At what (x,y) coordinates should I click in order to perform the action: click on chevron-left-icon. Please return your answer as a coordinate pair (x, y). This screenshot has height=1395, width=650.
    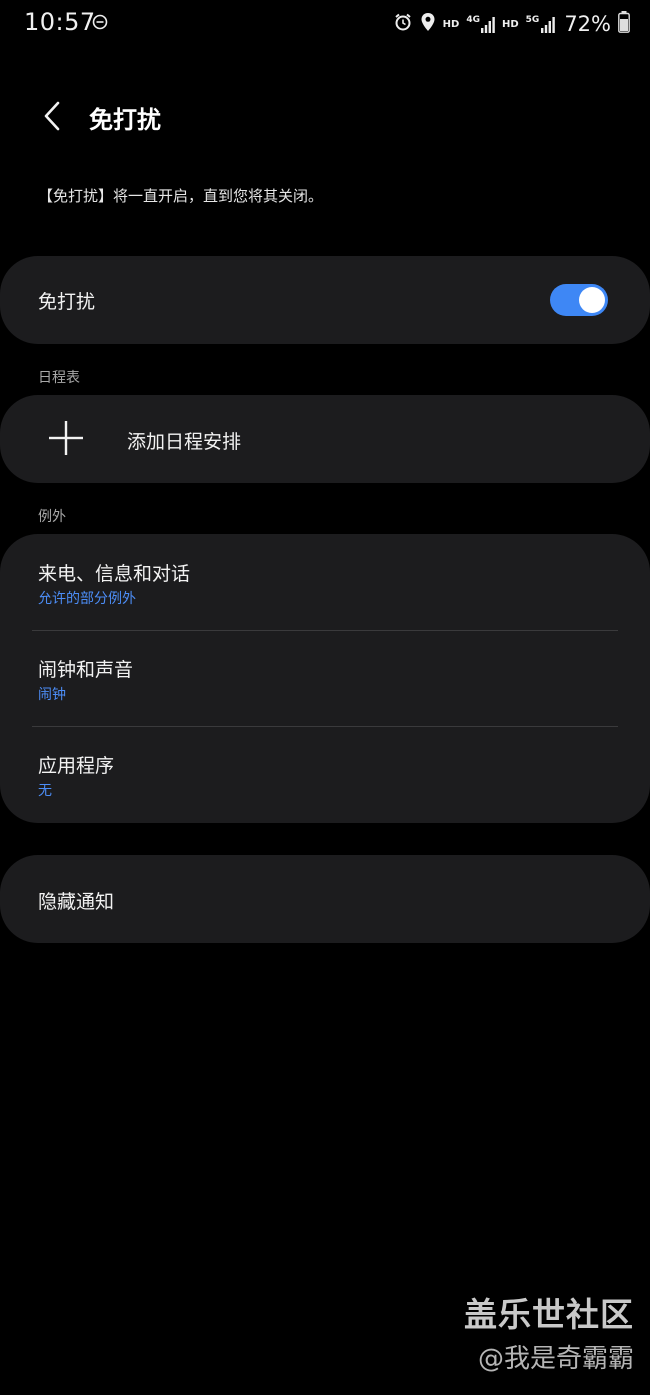
    Looking at the image, I should click on (52, 118).